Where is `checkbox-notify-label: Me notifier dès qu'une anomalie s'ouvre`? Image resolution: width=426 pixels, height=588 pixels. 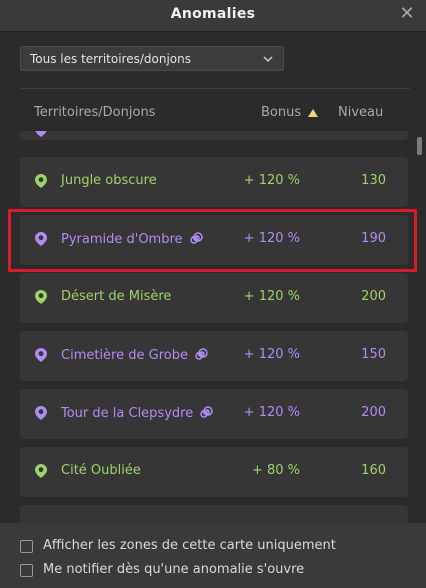
checkbox-notify-label: Me notifier dès qu'une anomalie s'ouvre is located at coordinates (174, 569).